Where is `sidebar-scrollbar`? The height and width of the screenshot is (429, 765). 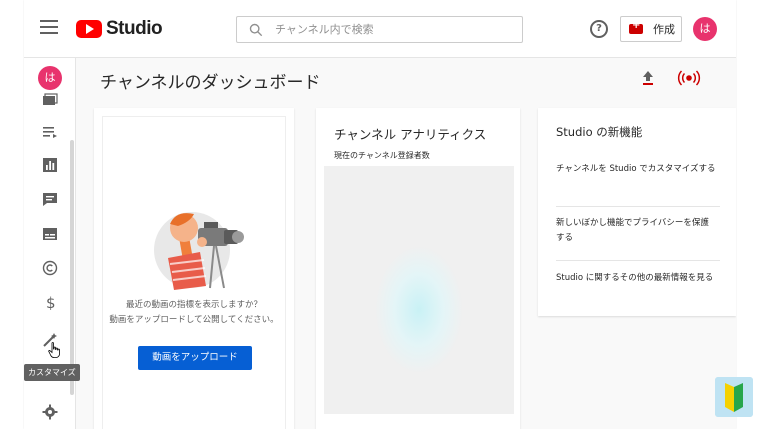
sidebar-scrollbar is located at coordinates (72, 267).